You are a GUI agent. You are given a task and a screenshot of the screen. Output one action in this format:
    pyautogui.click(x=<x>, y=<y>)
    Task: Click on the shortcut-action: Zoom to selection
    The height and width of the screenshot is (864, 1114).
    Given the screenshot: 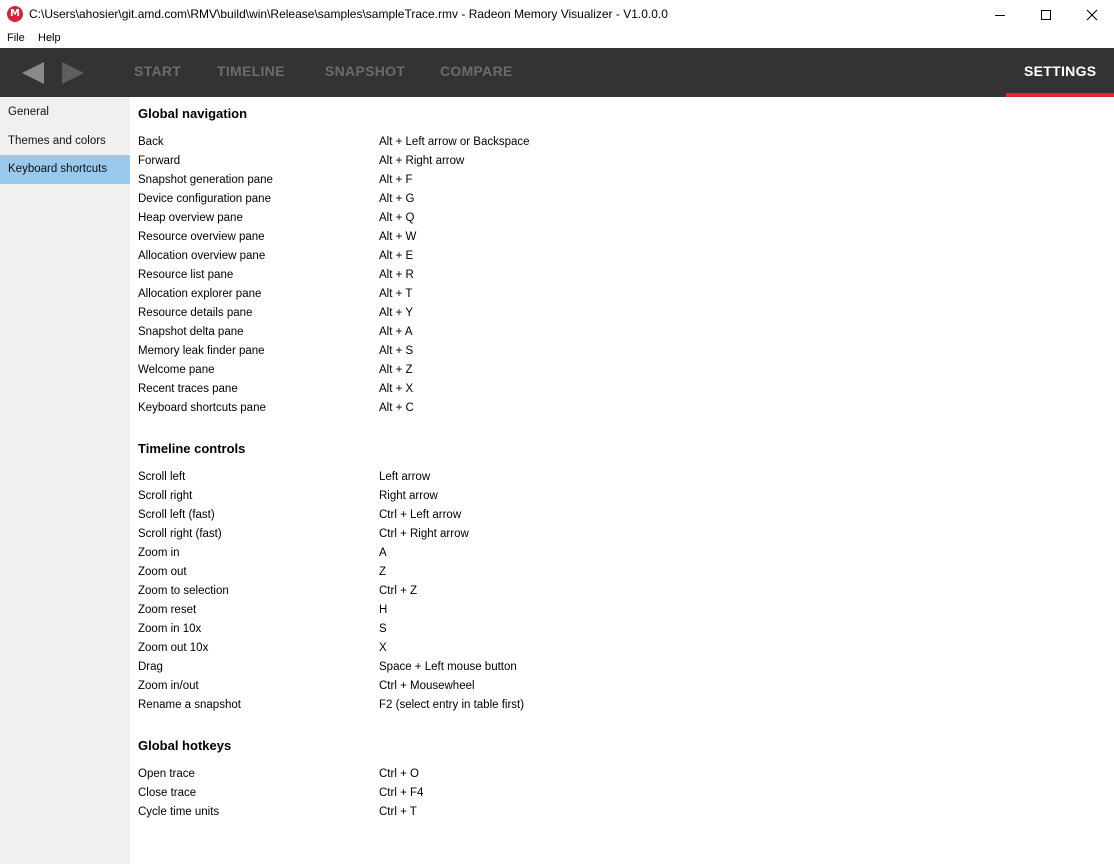 What is the action you would take?
    pyautogui.click(x=183, y=591)
    